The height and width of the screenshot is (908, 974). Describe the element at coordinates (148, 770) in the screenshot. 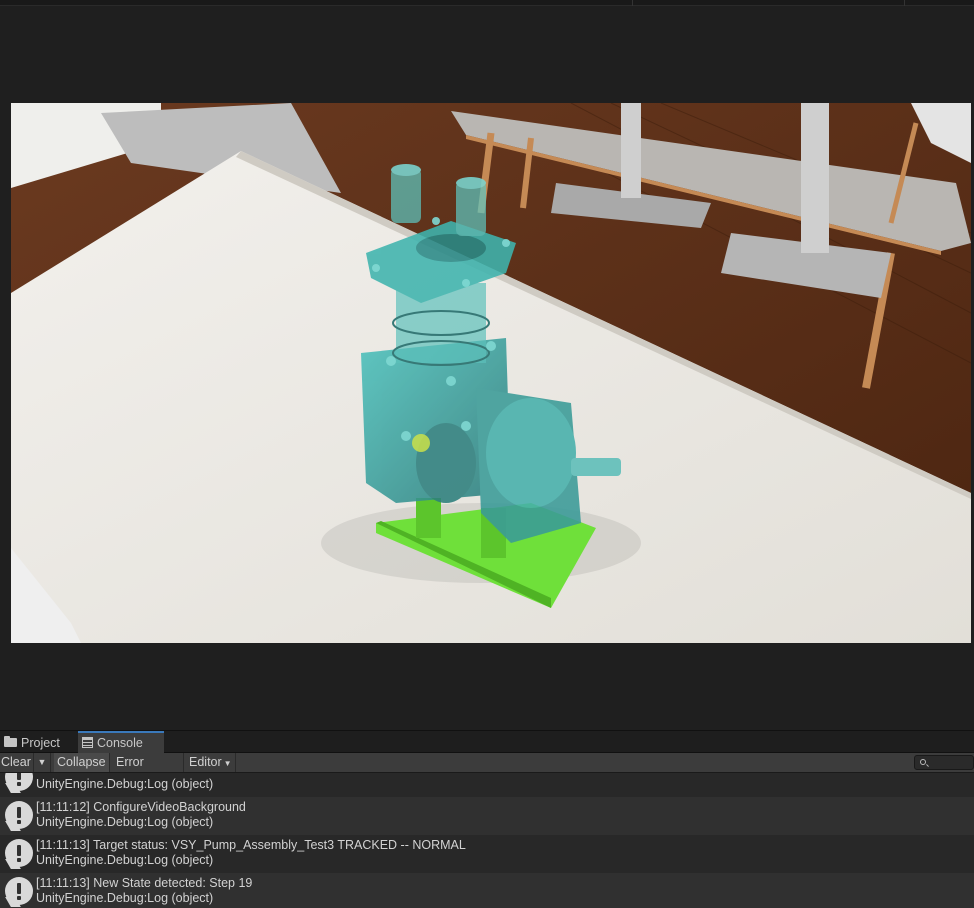

I see `error-pause-toggle: Error Pause` at that location.